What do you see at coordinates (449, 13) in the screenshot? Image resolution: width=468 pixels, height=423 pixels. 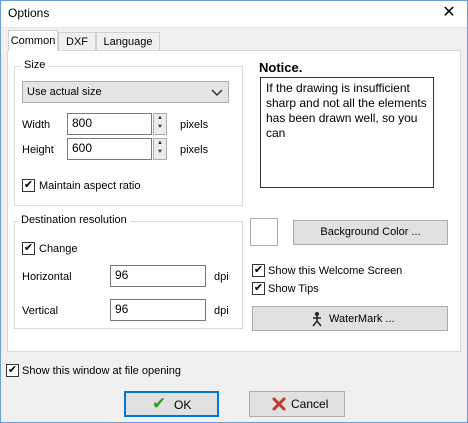 I see `close-button: ✕` at bounding box center [449, 13].